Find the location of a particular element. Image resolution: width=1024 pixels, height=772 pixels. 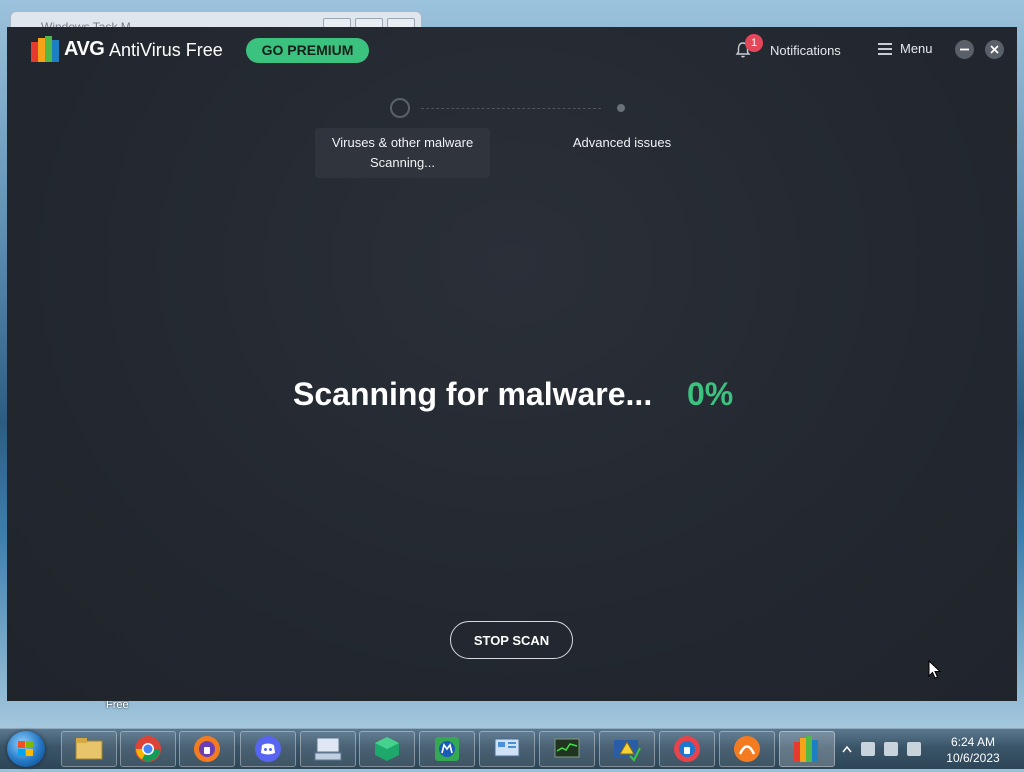

green-cube-app-icon is located at coordinates (387, 749).